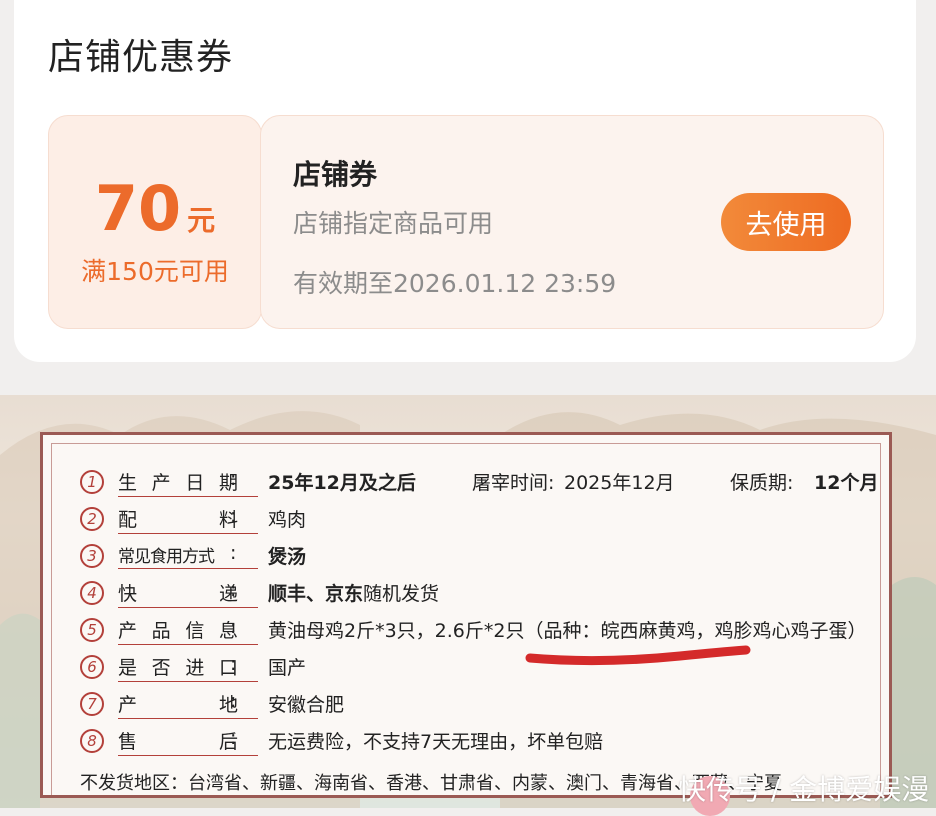 This screenshot has width=936, height=816. Describe the element at coordinates (178, 594) in the screenshot. I see `row-label: 快递` at that location.